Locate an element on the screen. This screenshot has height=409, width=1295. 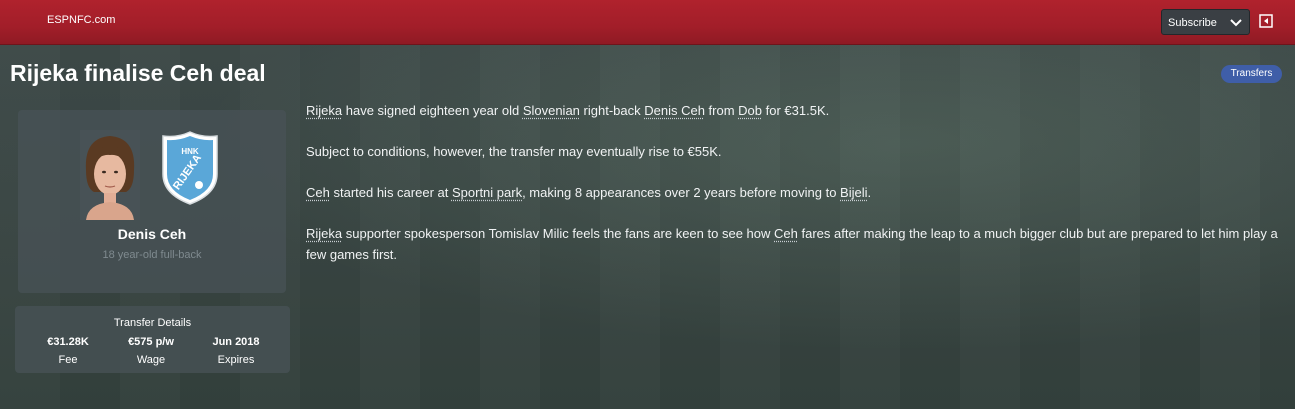
paragraph-text: started his career at is located at coordinates (390, 192).